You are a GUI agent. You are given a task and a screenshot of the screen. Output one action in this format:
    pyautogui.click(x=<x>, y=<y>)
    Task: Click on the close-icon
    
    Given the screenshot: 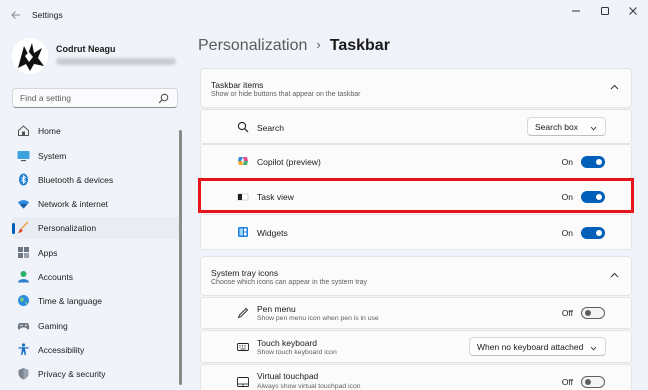 What is the action you would take?
    pyautogui.click(x=633, y=11)
    